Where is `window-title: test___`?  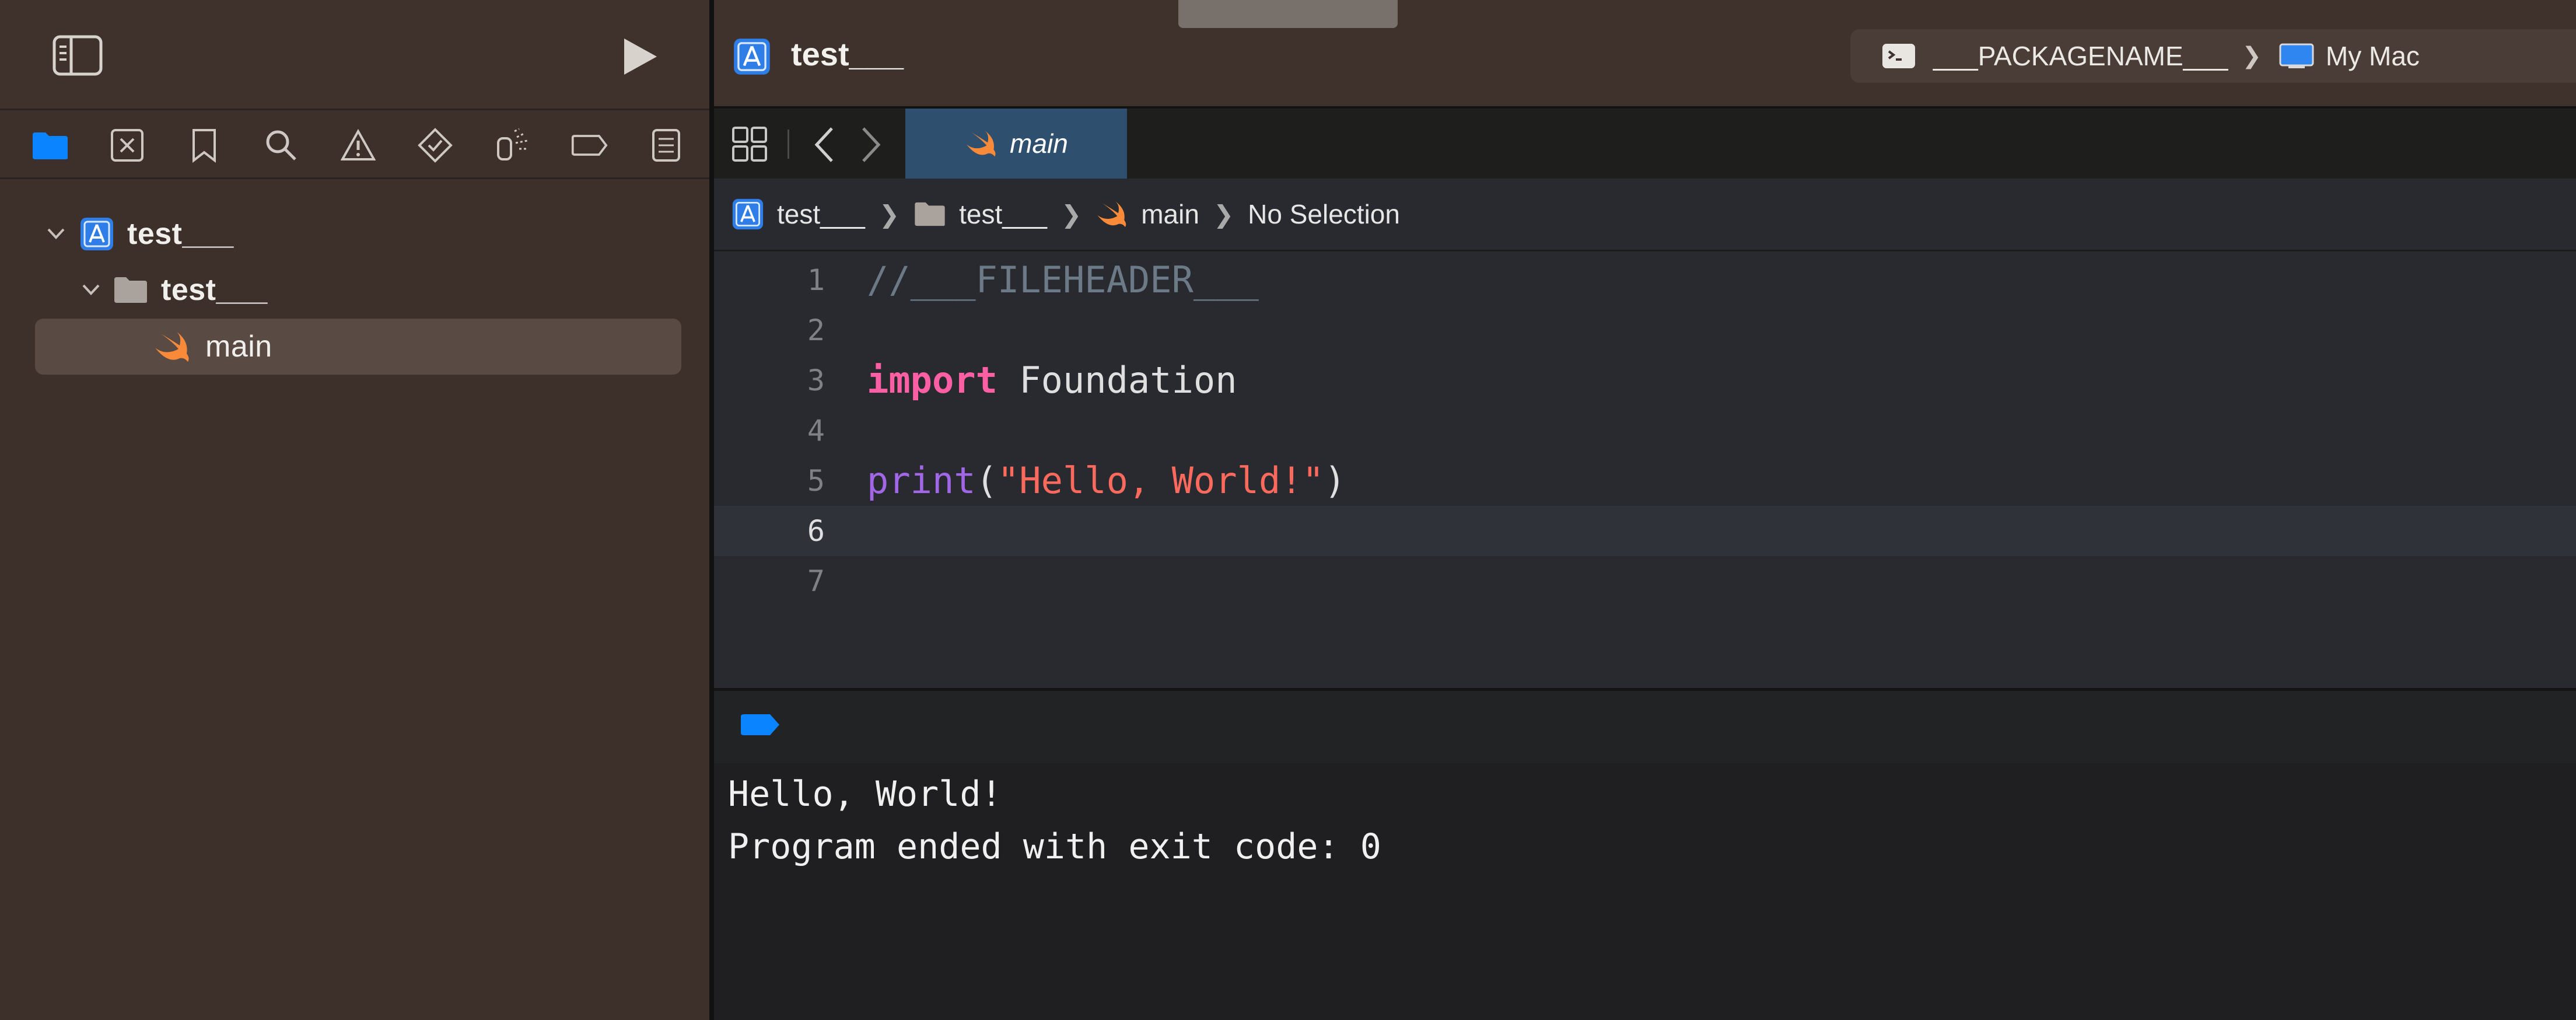
window-title: test___ is located at coordinates (848, 54).